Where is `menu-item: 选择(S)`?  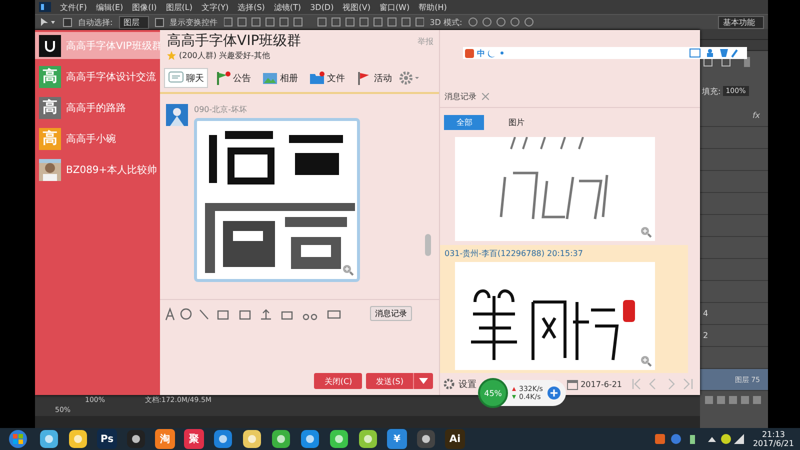
menu-item: 选择(S) is located at coordinates (251, 7).